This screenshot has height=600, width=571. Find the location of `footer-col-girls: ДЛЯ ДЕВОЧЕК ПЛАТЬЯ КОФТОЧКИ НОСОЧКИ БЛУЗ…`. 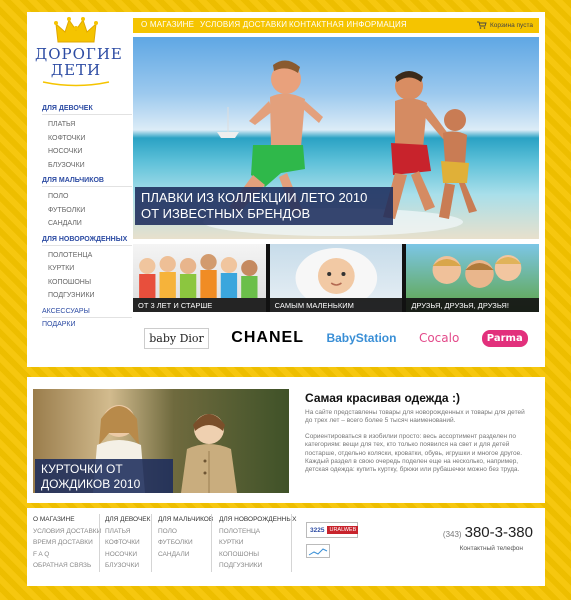

footer-col-girls: ДЛЯ ДЕВОЧЕК ПЛАТЬЯ КОФТОЧКИ НОСОЧКИ БЛУЗ… is located at coordinates (127, 543).